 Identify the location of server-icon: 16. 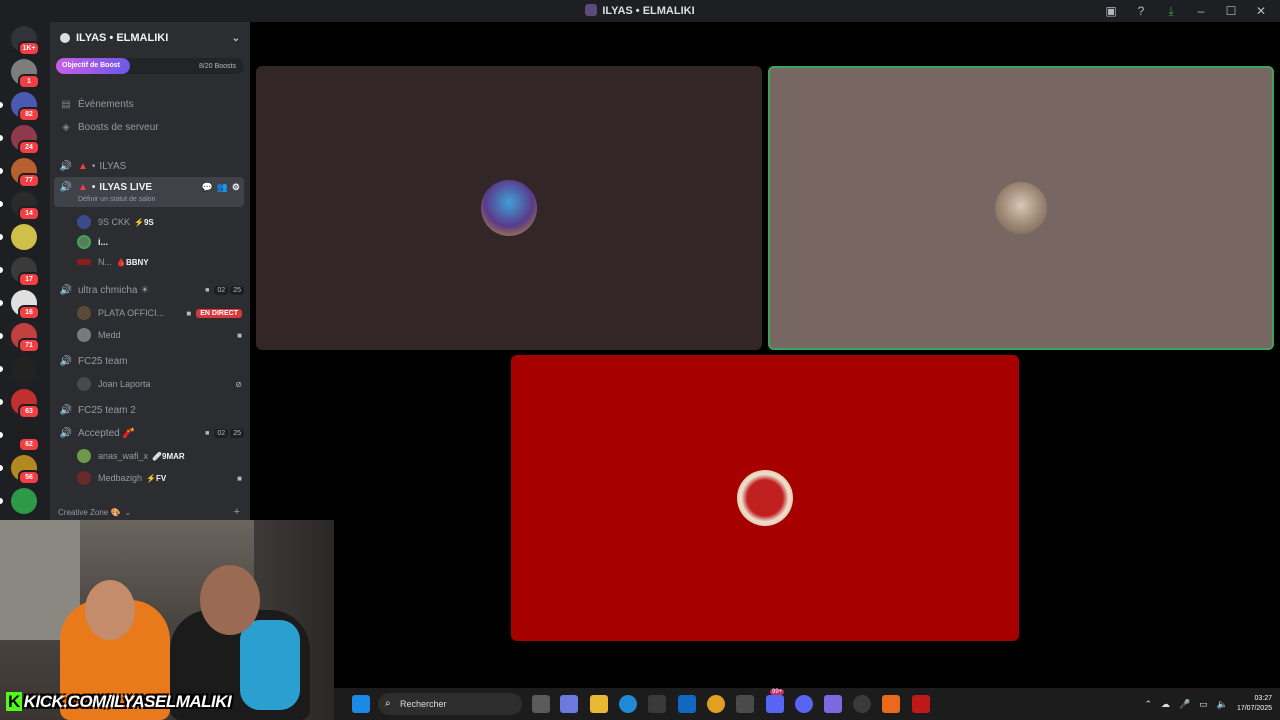
(25, 305).